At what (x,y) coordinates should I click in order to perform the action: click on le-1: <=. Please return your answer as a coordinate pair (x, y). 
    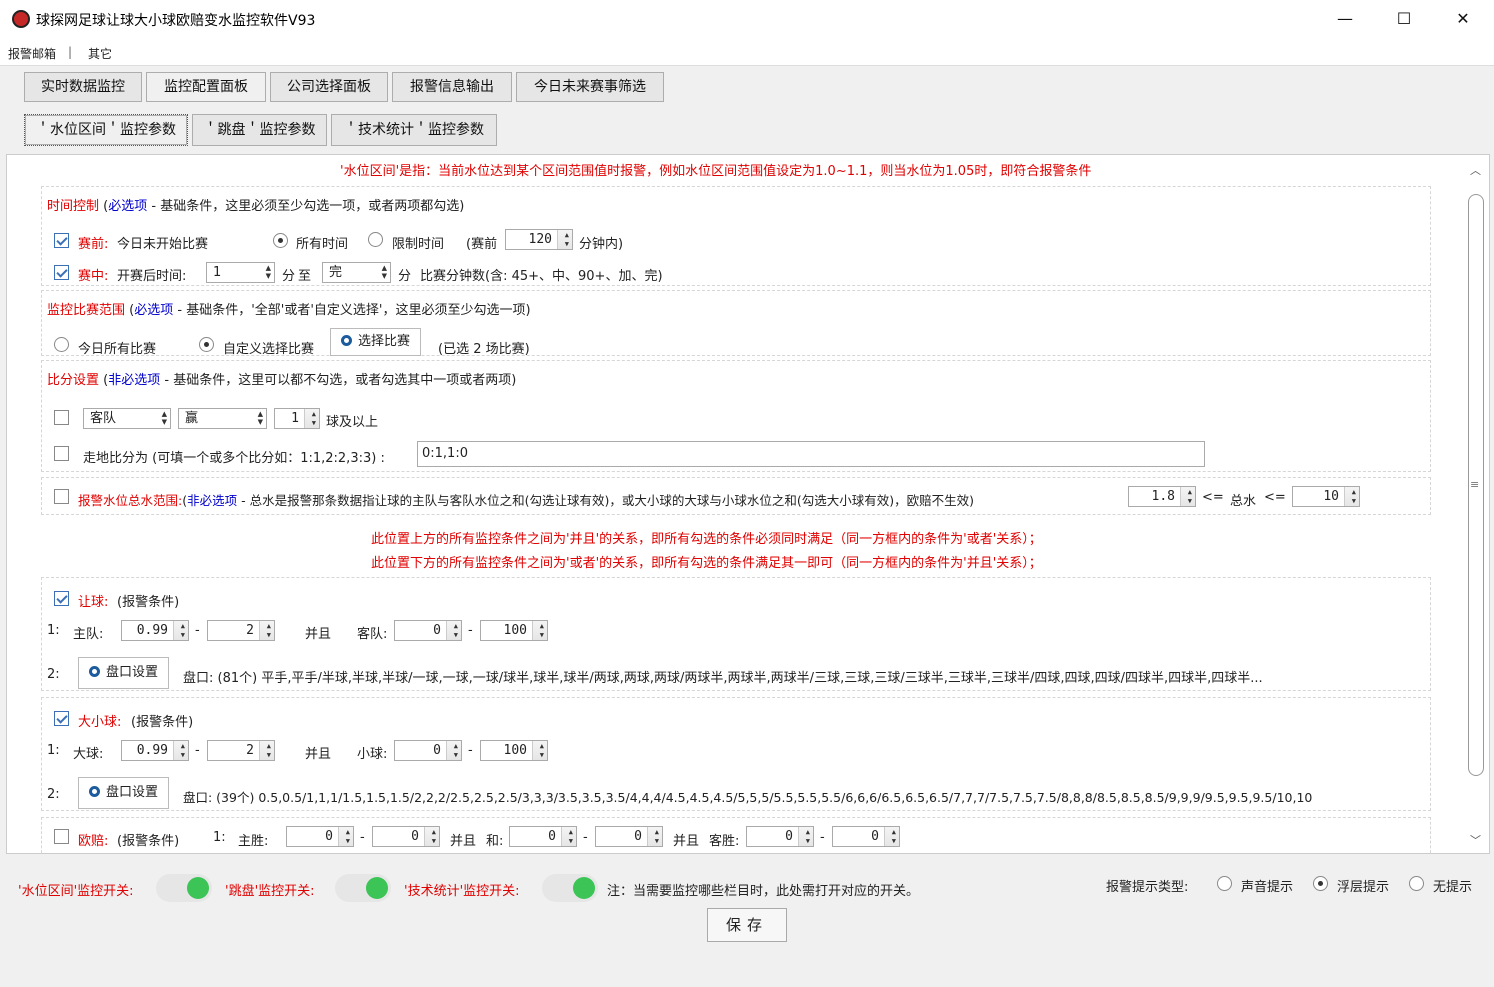
    Looking at the image, I should click on (1213, 497).